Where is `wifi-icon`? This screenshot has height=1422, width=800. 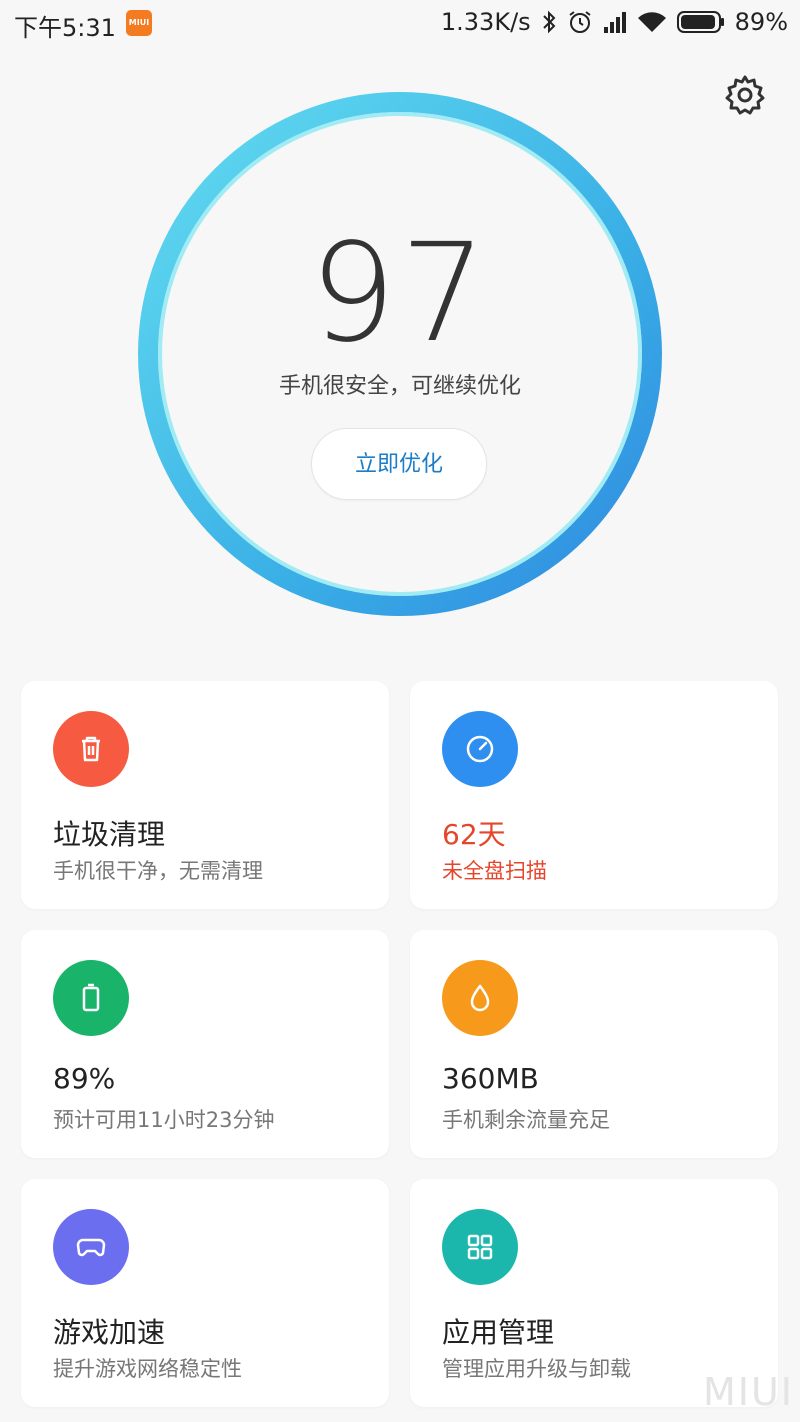 wifi-icon is located at coordinates (651, 22).